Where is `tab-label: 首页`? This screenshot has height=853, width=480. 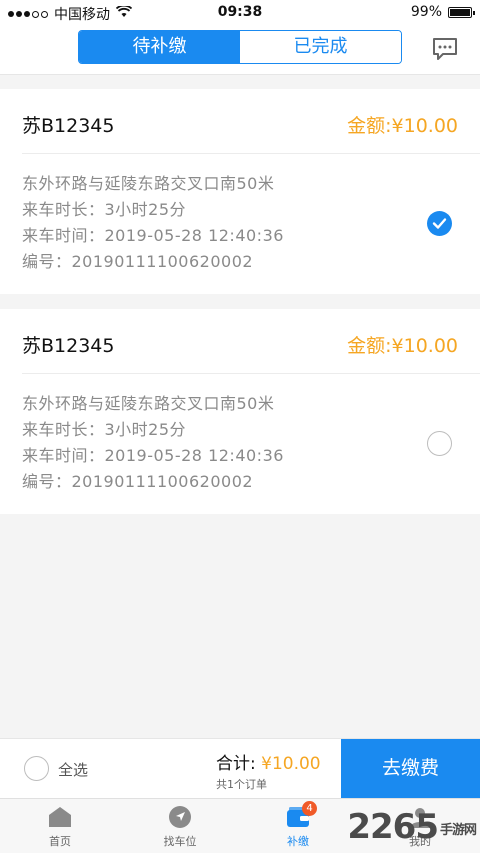
tab-label: 首页 is located at coordinates (60, 841).